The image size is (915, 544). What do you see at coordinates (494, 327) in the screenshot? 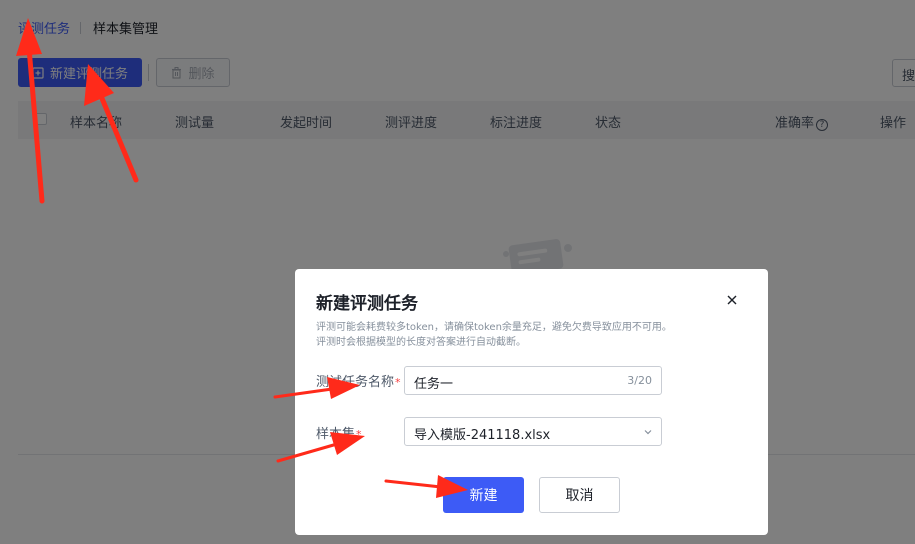
I see `dialog-description-line-1: 评测可能会耗费较多token，请确保token余量充足，避免欠费导致应用不可用。` at bounding box center [494, 327].